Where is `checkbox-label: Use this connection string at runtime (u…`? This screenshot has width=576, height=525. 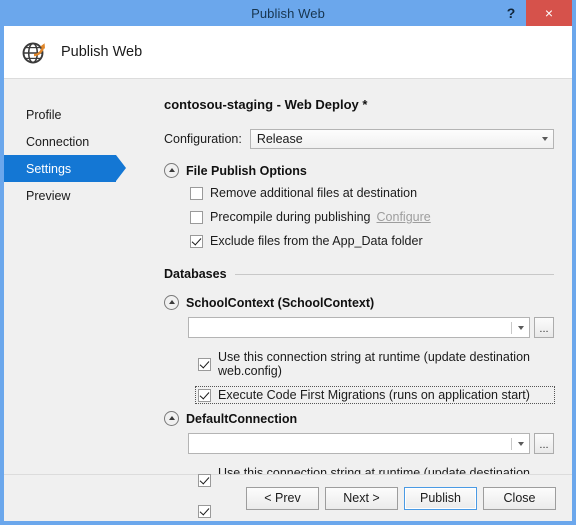 checkbox-label: Use this connection string at runtime (u… is located at coordinates (374, 364).